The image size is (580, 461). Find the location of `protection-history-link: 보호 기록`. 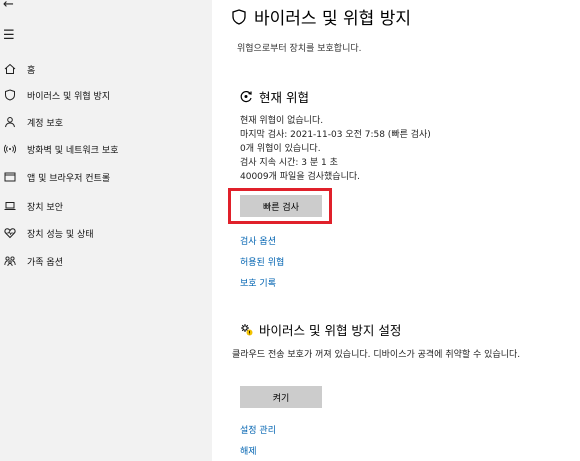

protection-history-link: 보호 기록 is located at coordinates (258, 282).